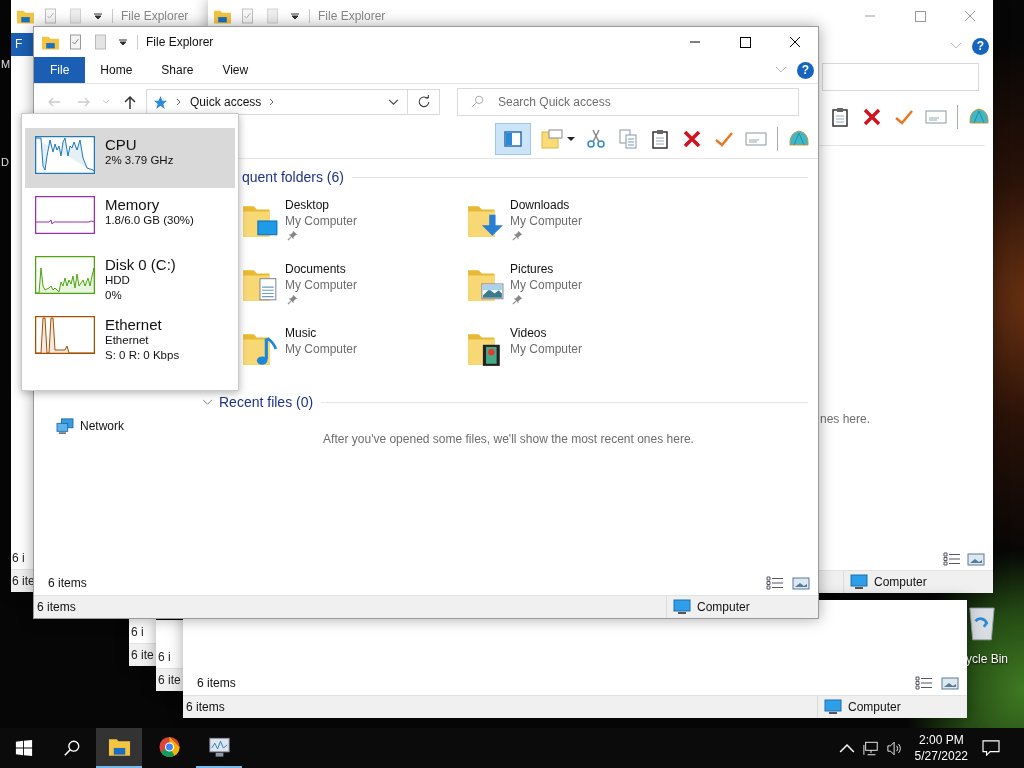  What do you see at coordinates (6, 64) in the screenshot?
I see `desktop-icon-label: M` at bounding box center [6, 64].